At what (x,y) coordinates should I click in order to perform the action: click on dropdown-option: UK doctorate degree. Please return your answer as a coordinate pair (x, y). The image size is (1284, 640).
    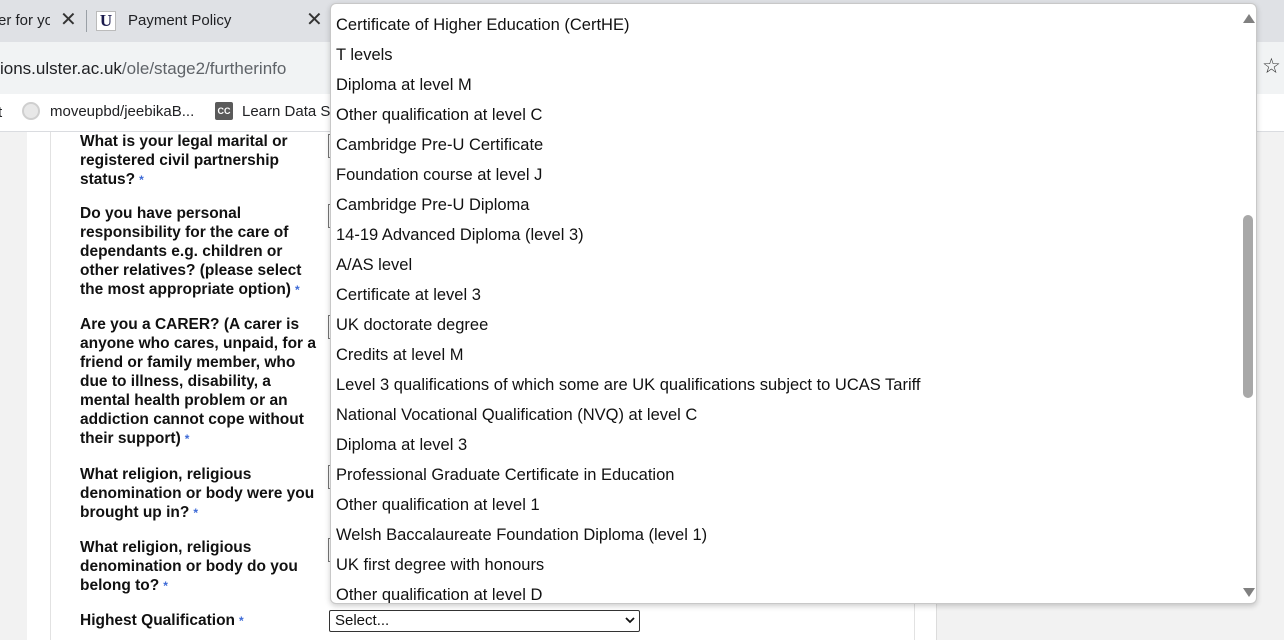
    Looking at the image, I should click on (785, 325).